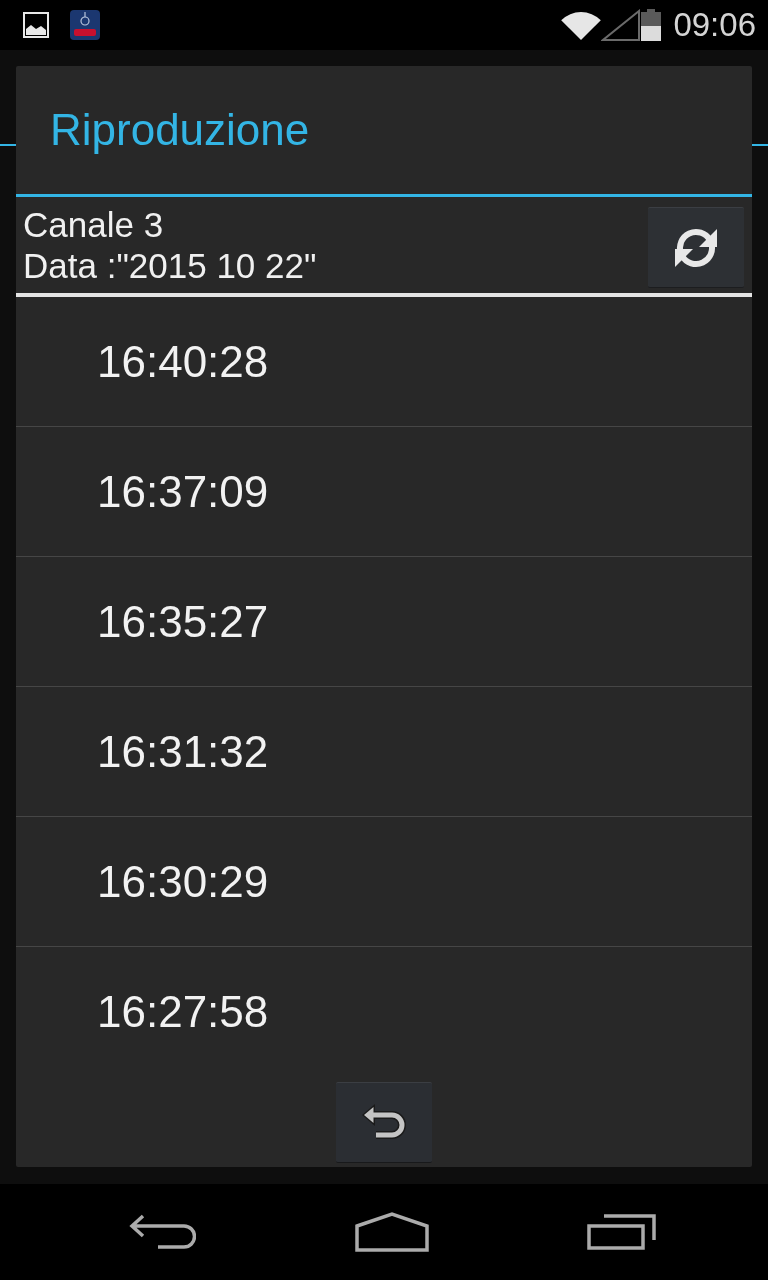  I want to click on return-arrow-icon, so click(384, 1122).